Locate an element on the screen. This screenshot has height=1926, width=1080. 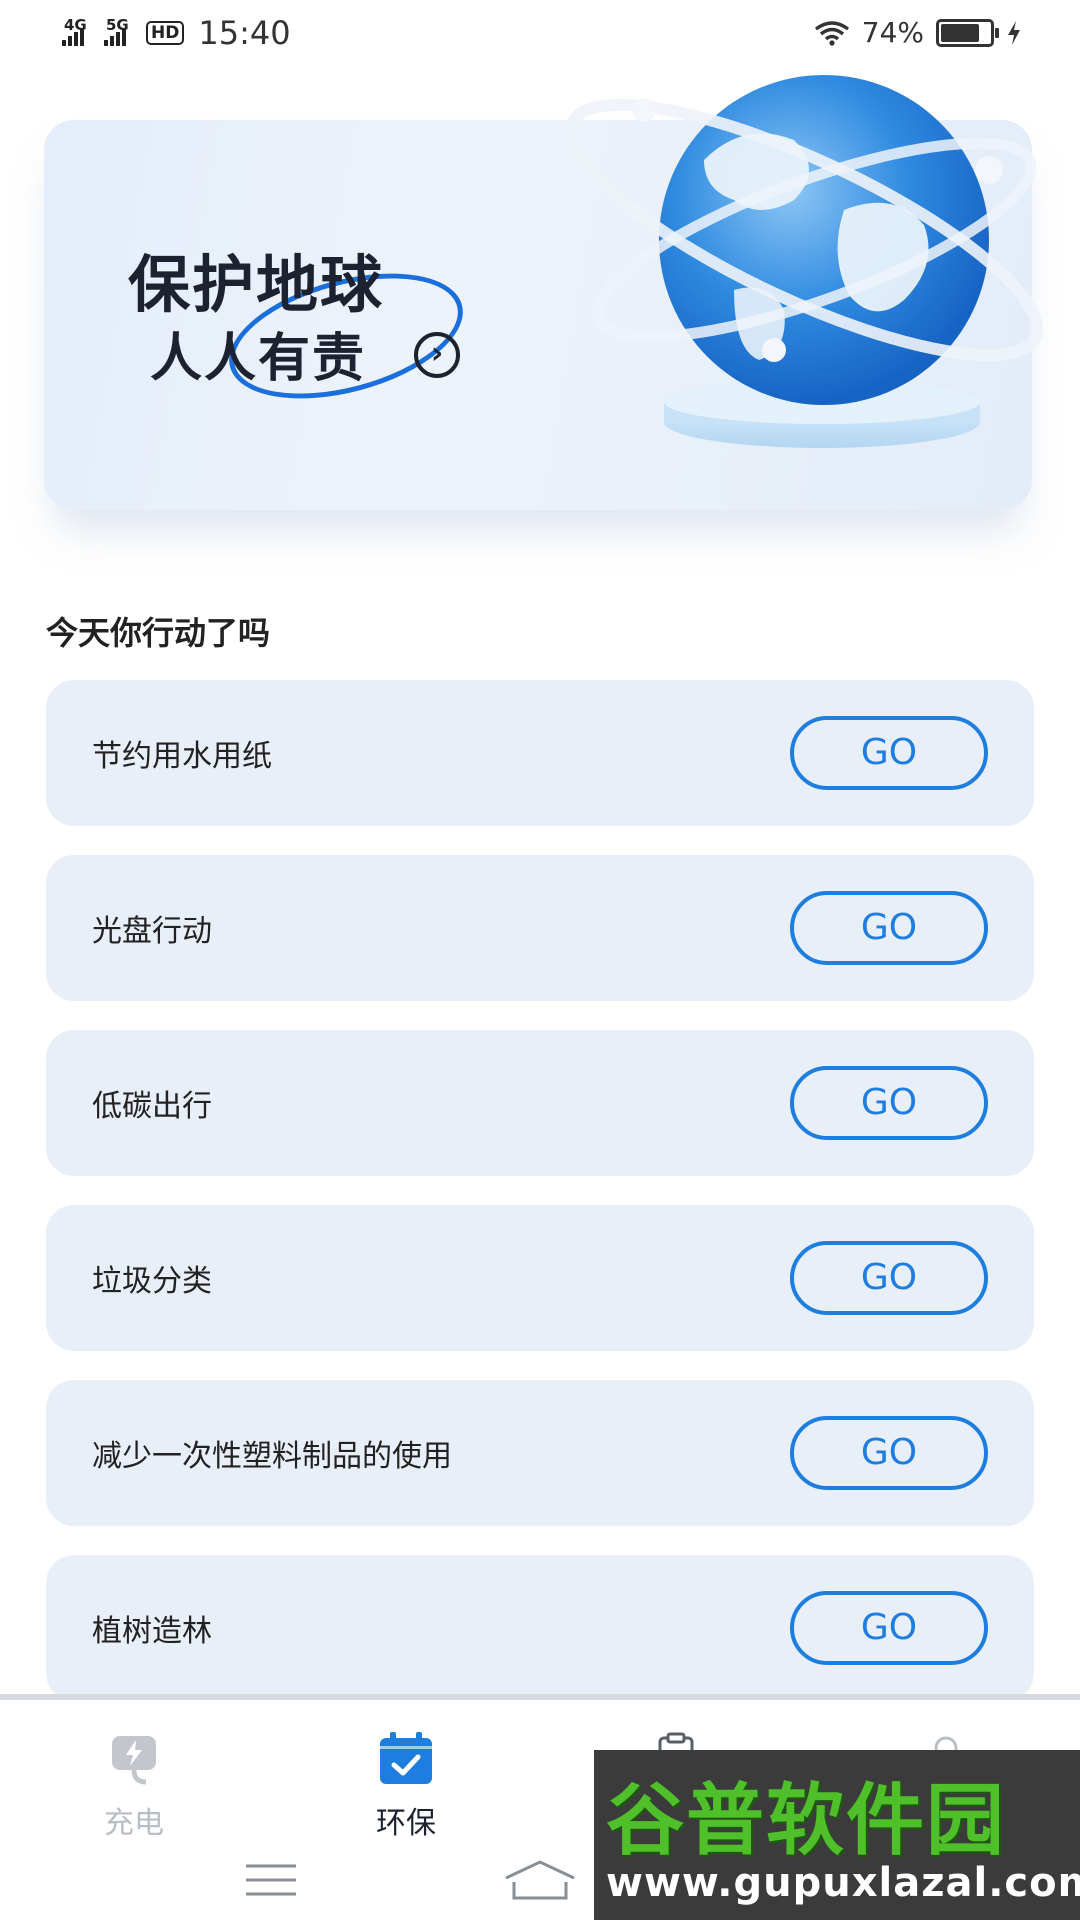
status-time: 15:40 is located at coordinates (244, 33).